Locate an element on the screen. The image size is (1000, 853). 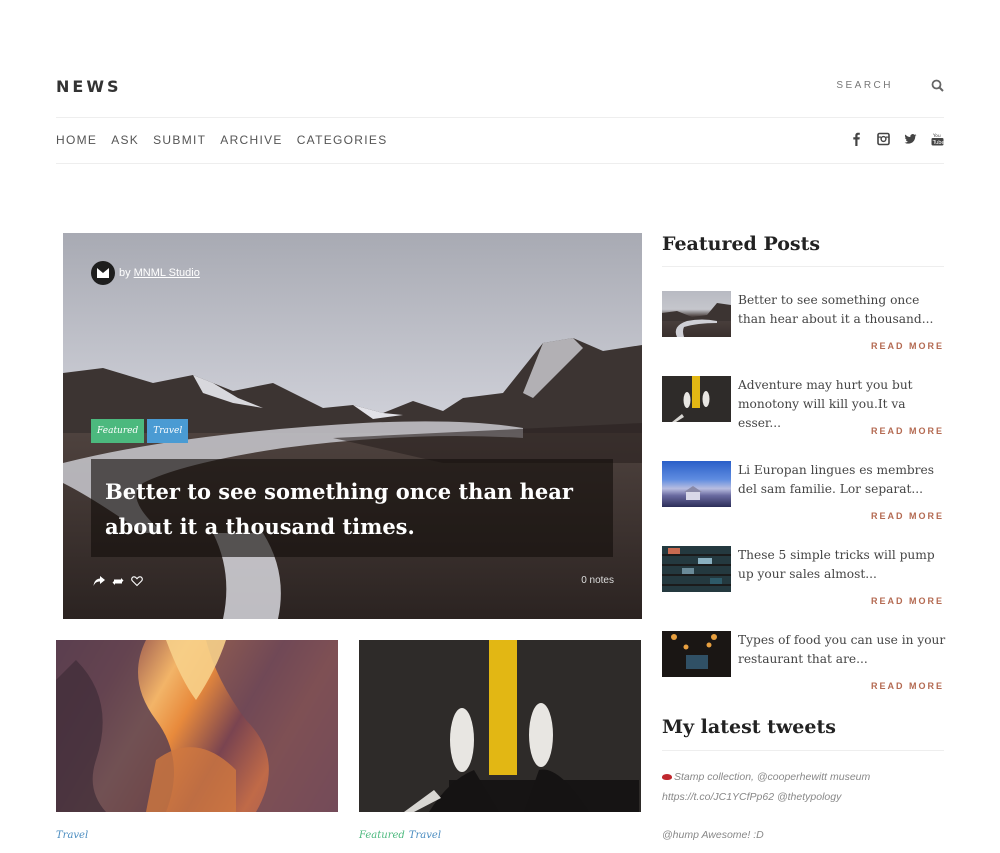
card-category-travel: Travel is located at coordinates (425, 835).